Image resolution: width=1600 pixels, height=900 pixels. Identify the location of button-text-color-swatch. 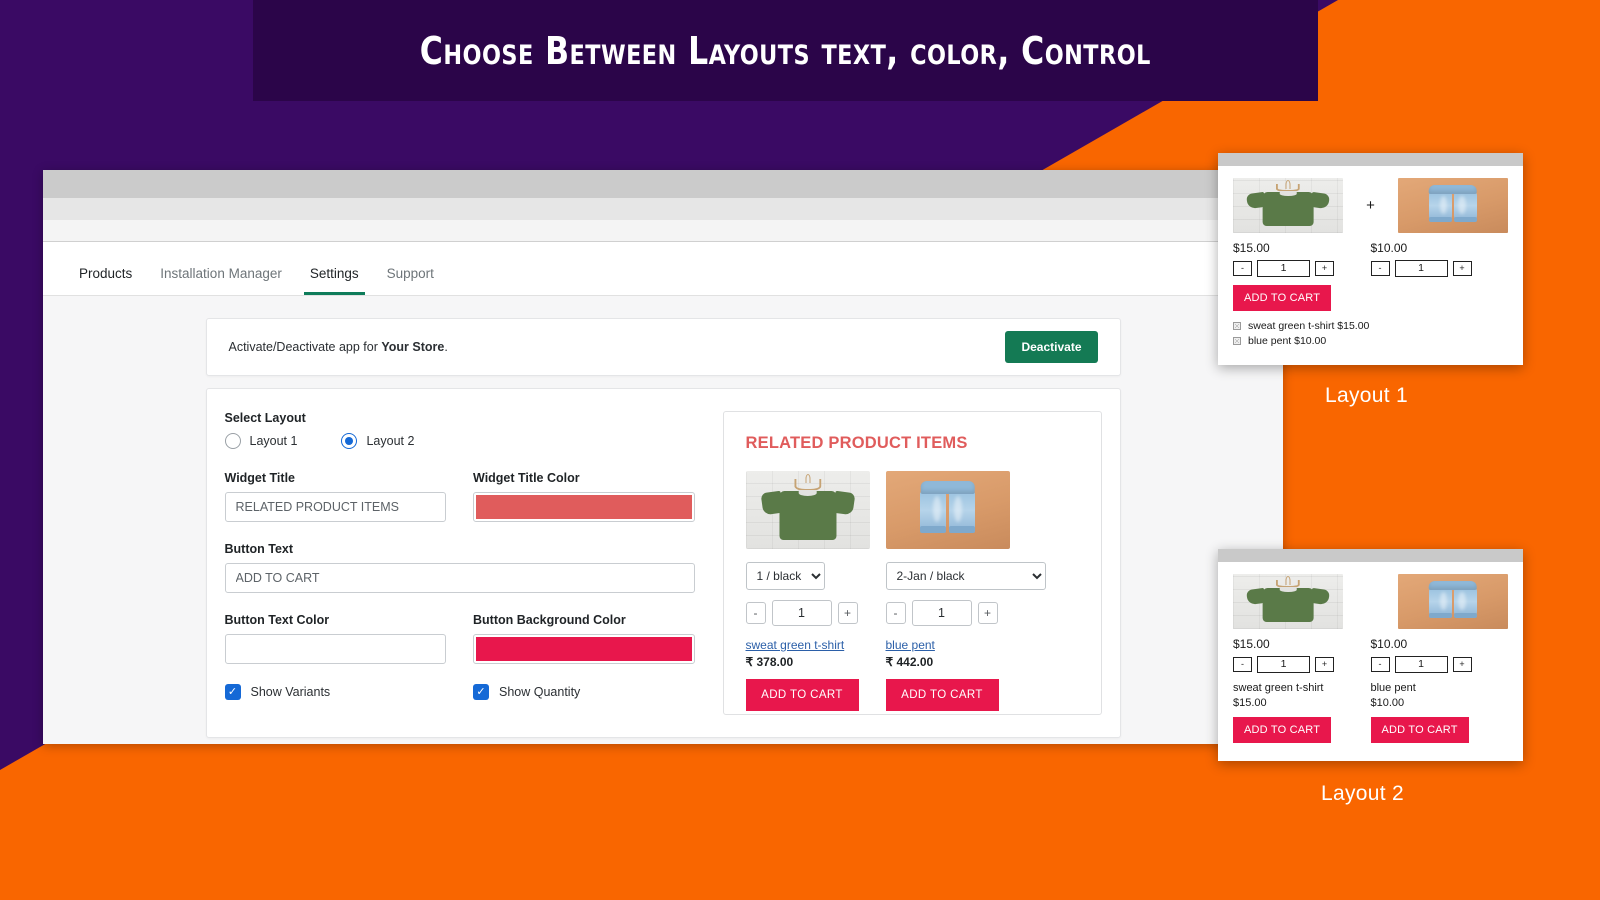
(335, 649).